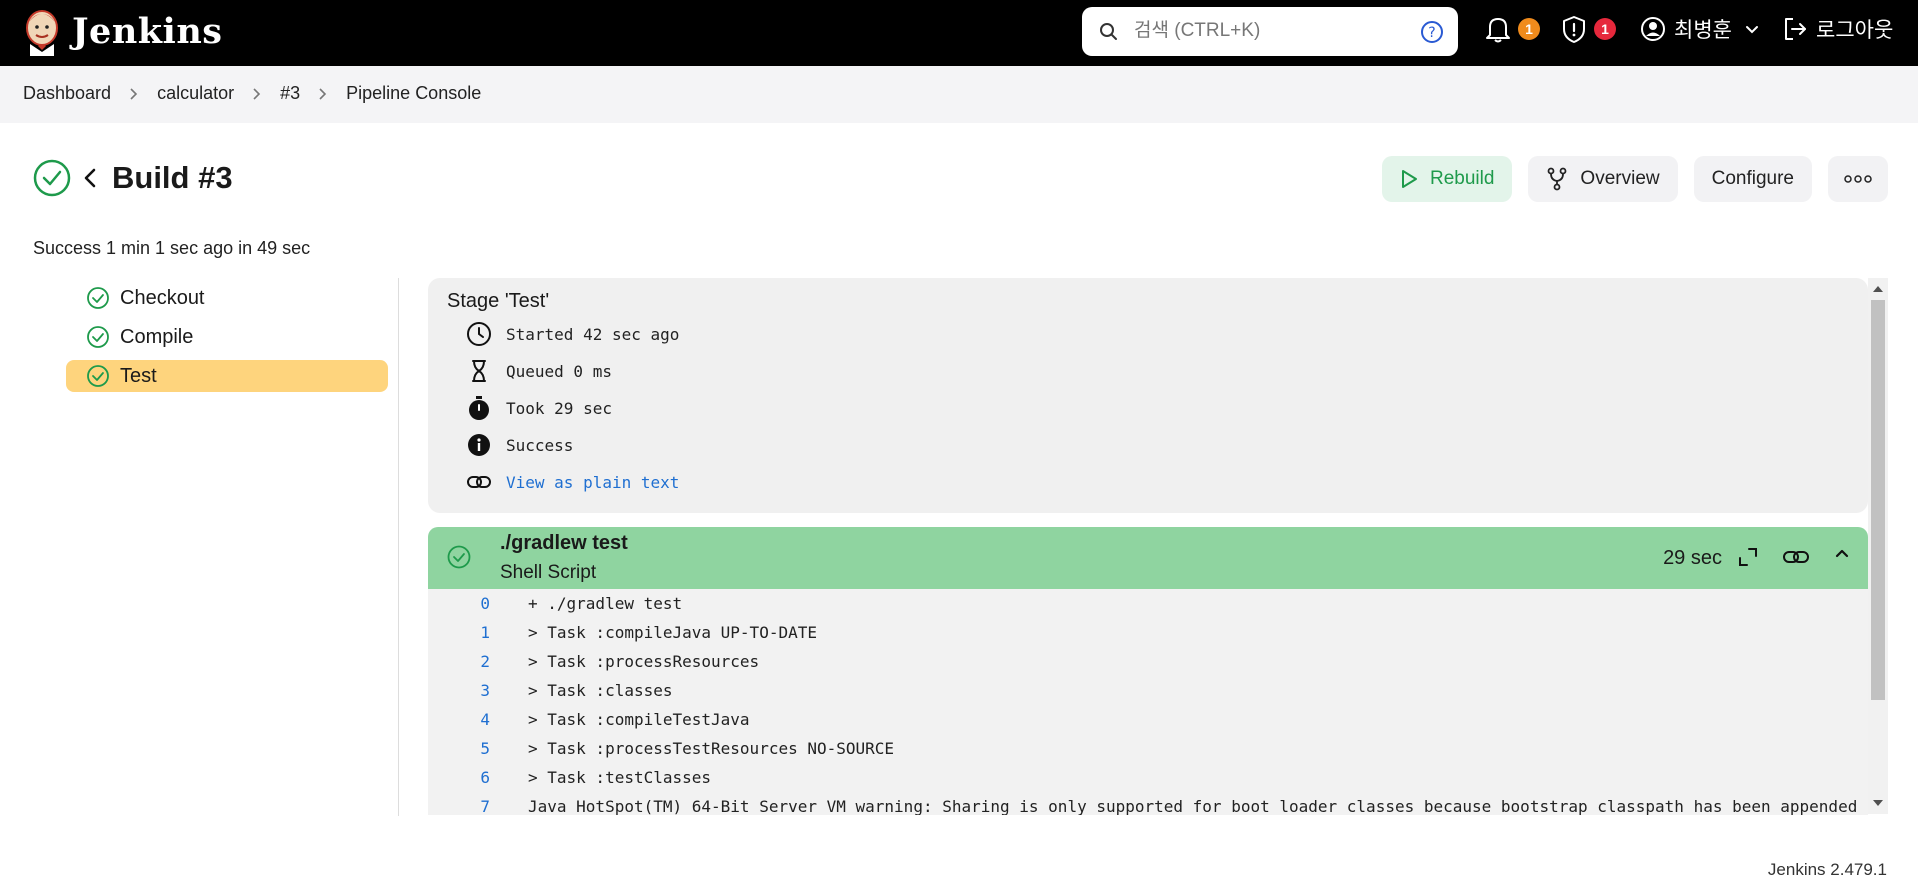 This screenshot has height=892, width=1918. What do you see at coordinates (480, 408) in the screenshot?
I see `stopwatch-icon` at bounding box center [480, 408].